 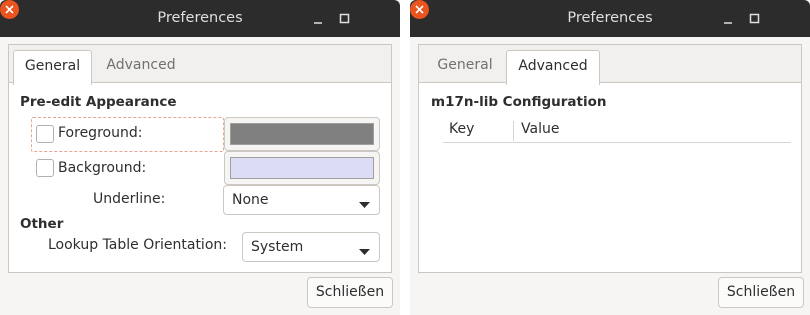 What do you see at coordinates (540, 129) in the screenshot?
I see `column-header-value: Value` at bounding box center [540, 129].